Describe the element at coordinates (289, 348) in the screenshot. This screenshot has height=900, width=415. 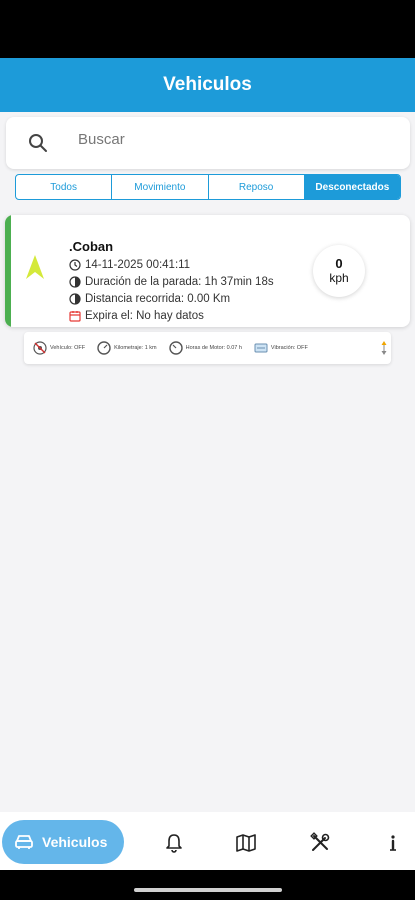
I see `sensor-vibration-label: Vibración: OFF` at that location.